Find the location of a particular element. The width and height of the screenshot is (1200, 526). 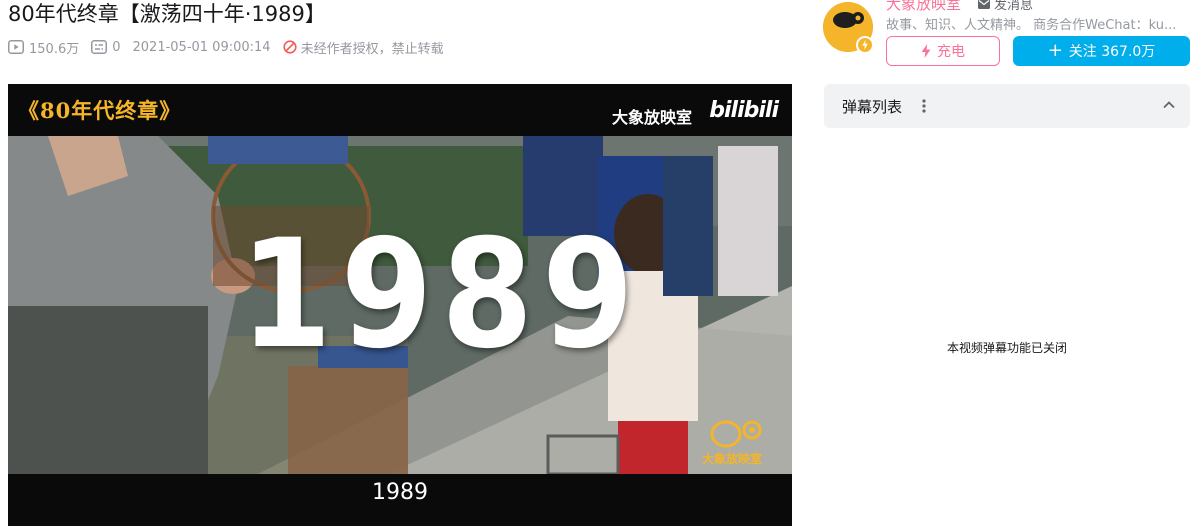

danmaku-closed-notice: 本视频弹幕功能已关闭 is located at coordinates (1006, 348).